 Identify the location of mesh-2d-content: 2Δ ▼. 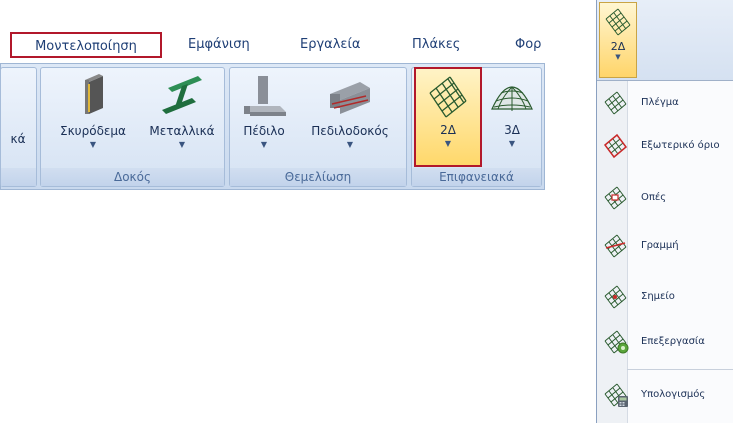
(448, 110).